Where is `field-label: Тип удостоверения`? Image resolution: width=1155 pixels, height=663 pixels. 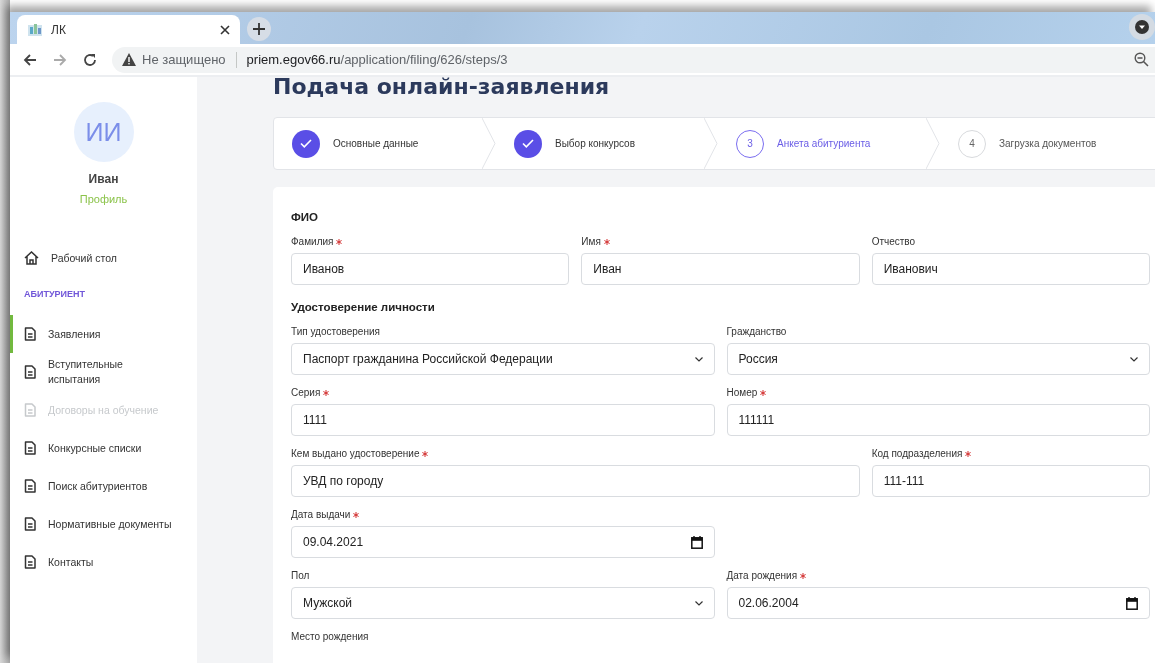 field-label: Тип удостоверения is located at coordinates (335, 331).